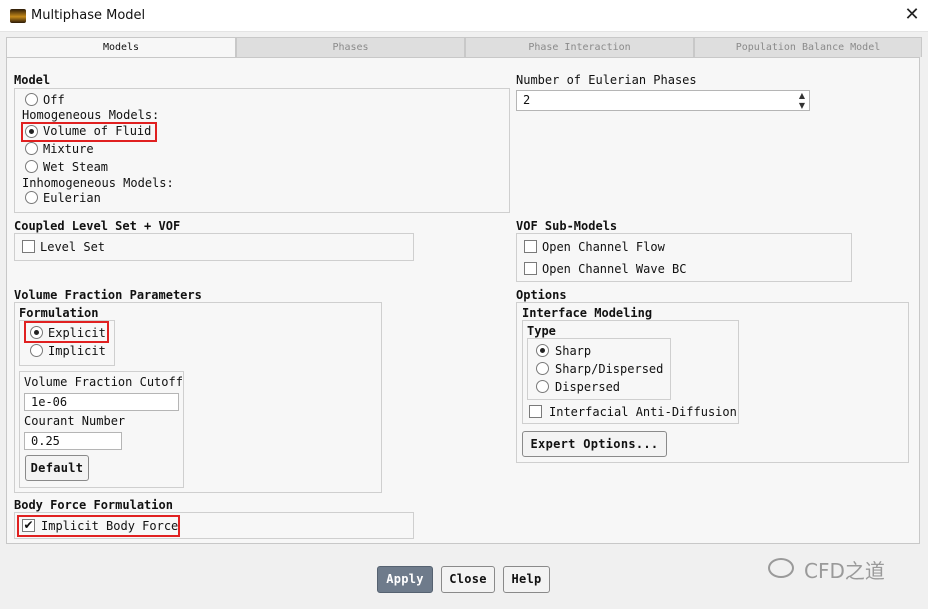 This screenshot has width=928, height=609. I want to click on courant-number-input: 0.25, so click(73, 441).